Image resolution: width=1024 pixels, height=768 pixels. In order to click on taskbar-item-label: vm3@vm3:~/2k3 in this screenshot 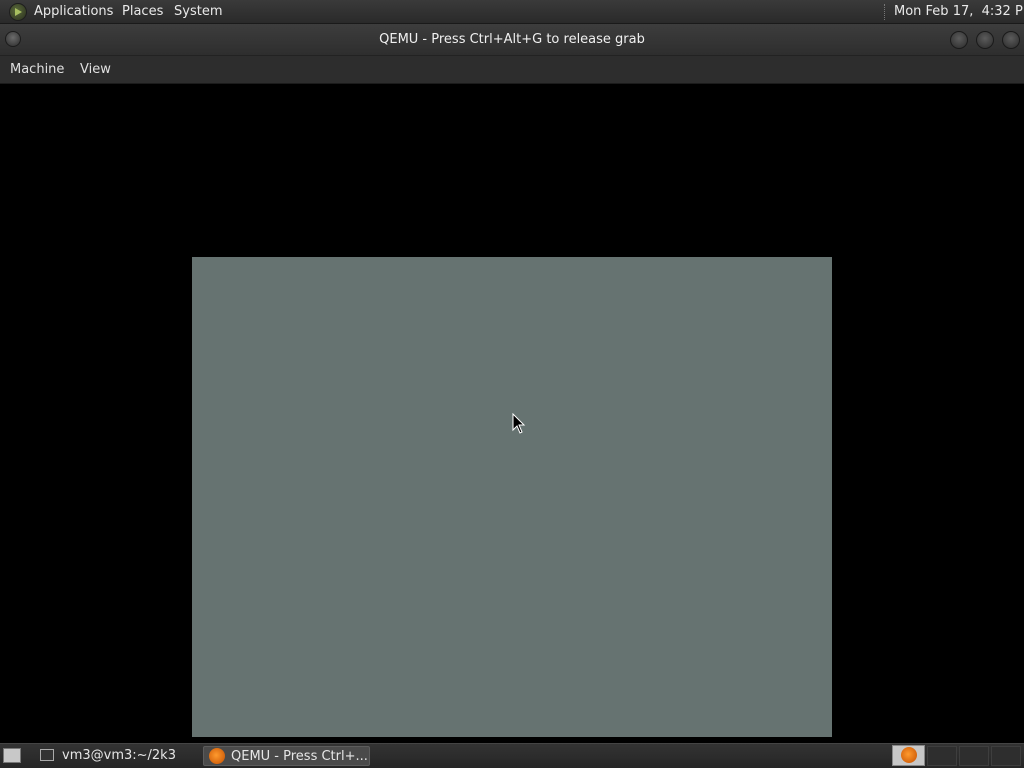, I will do `click(119, 755)`.